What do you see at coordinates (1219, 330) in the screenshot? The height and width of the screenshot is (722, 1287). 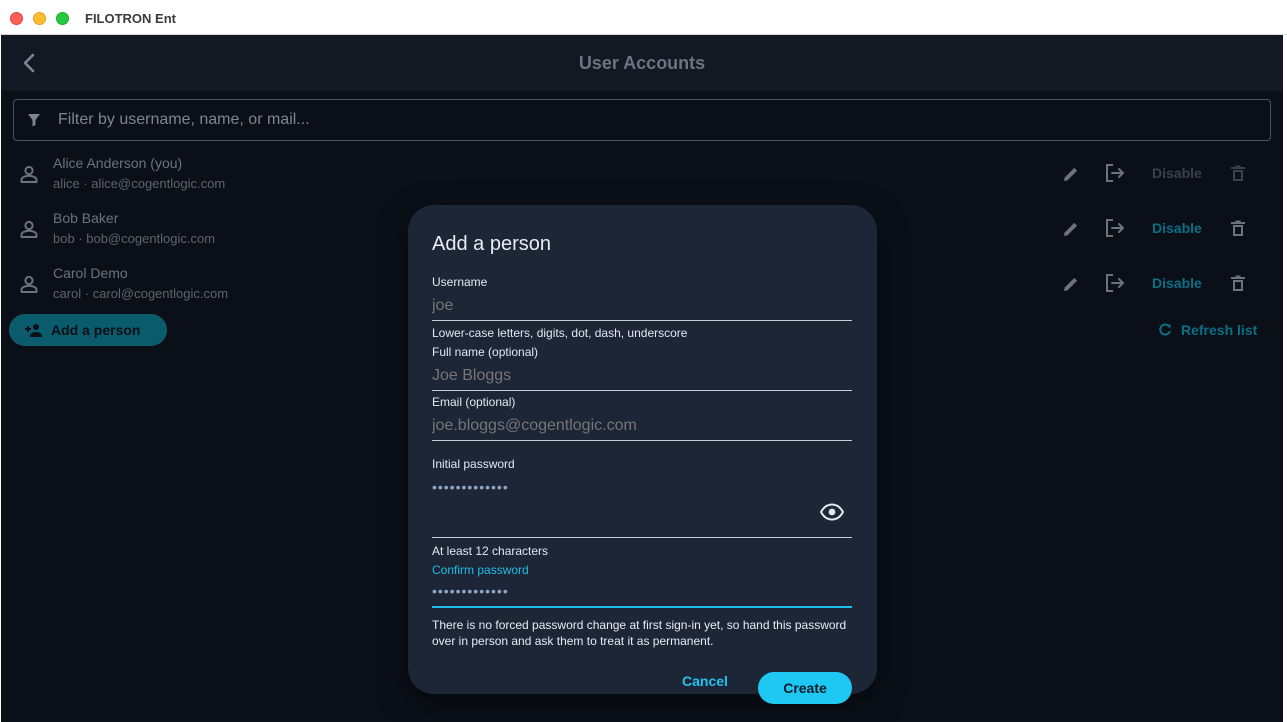 I see `refresh-list-label: Refresh list` at bounding box center [1219, 330].